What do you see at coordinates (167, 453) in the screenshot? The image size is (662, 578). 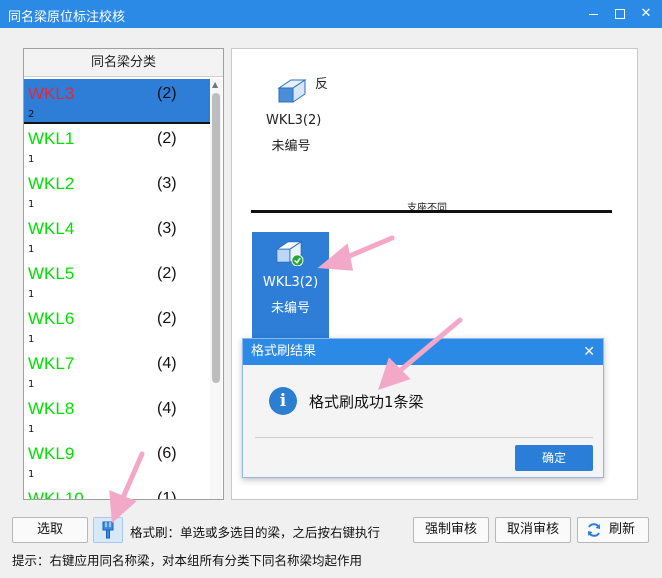 I see `item-count: (6)` at bounding box center [167, 453].